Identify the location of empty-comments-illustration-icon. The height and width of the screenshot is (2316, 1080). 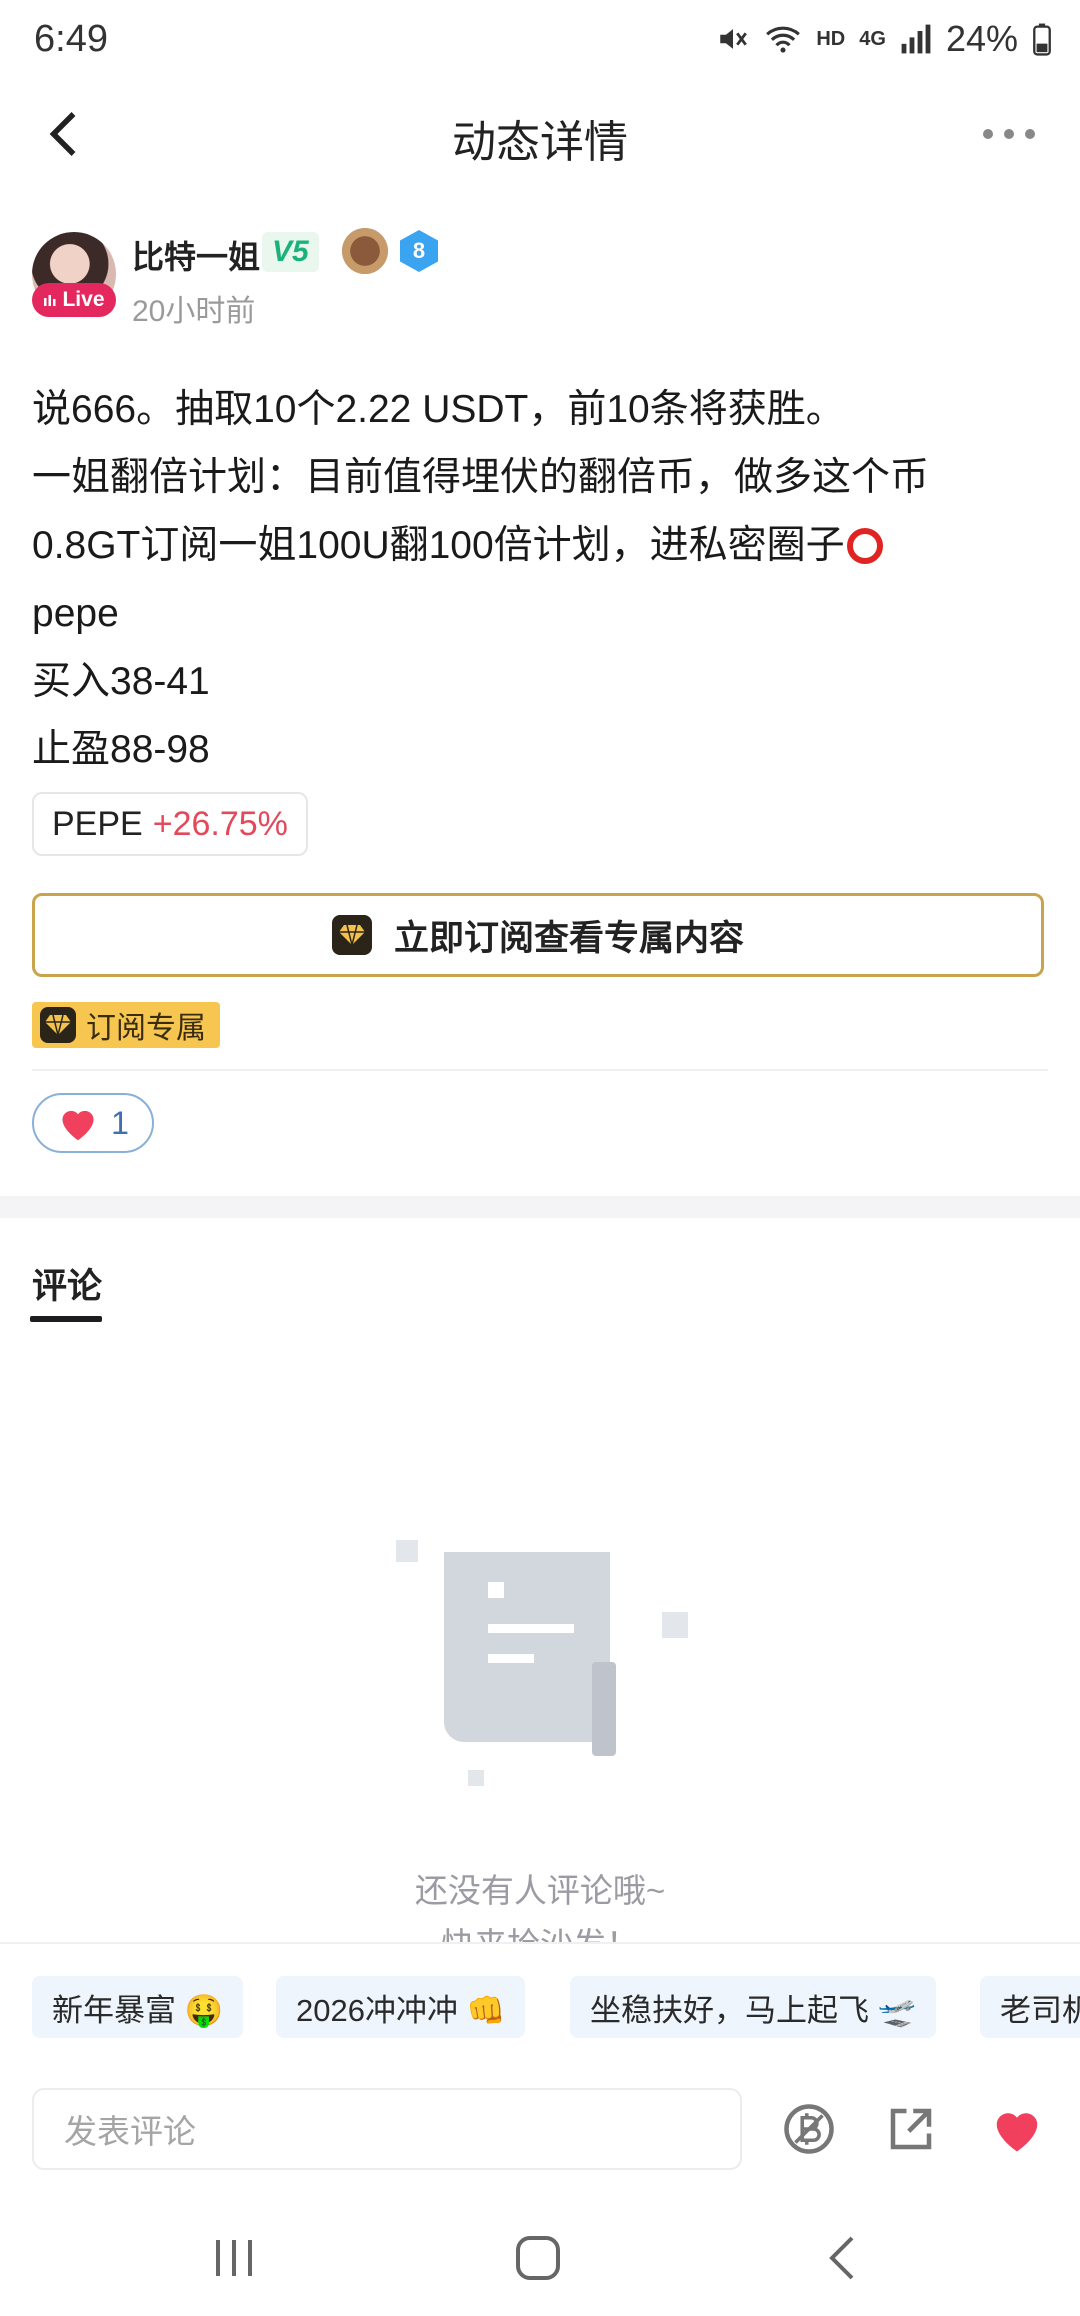
(542, 1663).